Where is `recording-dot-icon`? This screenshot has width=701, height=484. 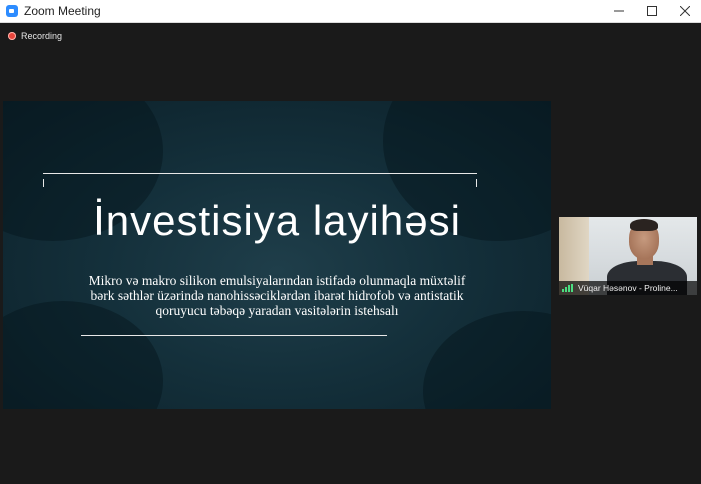 recording-dot-icon is located at coordinates (12, 36).